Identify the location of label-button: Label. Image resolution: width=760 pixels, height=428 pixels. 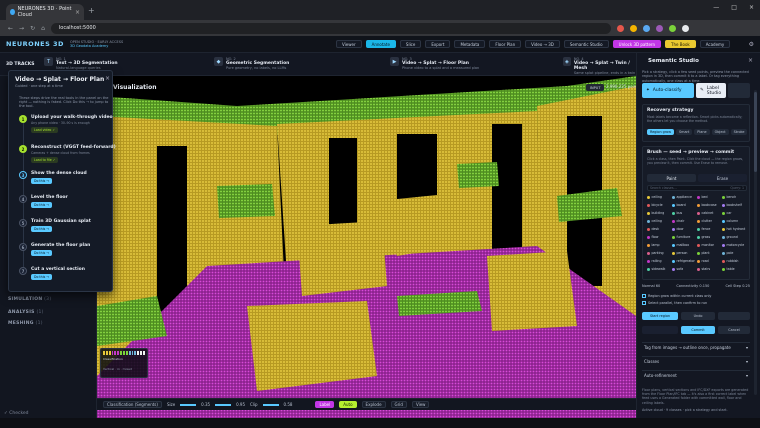
(325, 404).